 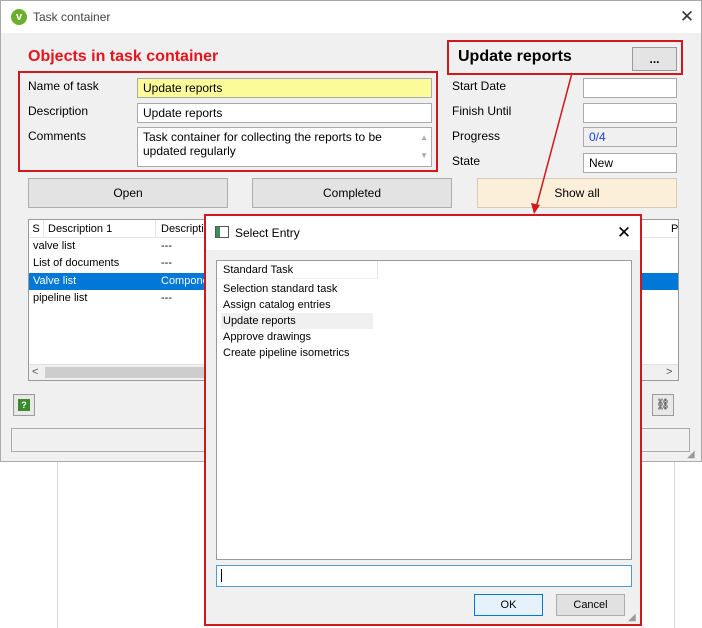 What do you see at coordinates (624, 233) in the screenshot?
I see `dialog-close-icon: ✕` at bounding box center [624, 233].